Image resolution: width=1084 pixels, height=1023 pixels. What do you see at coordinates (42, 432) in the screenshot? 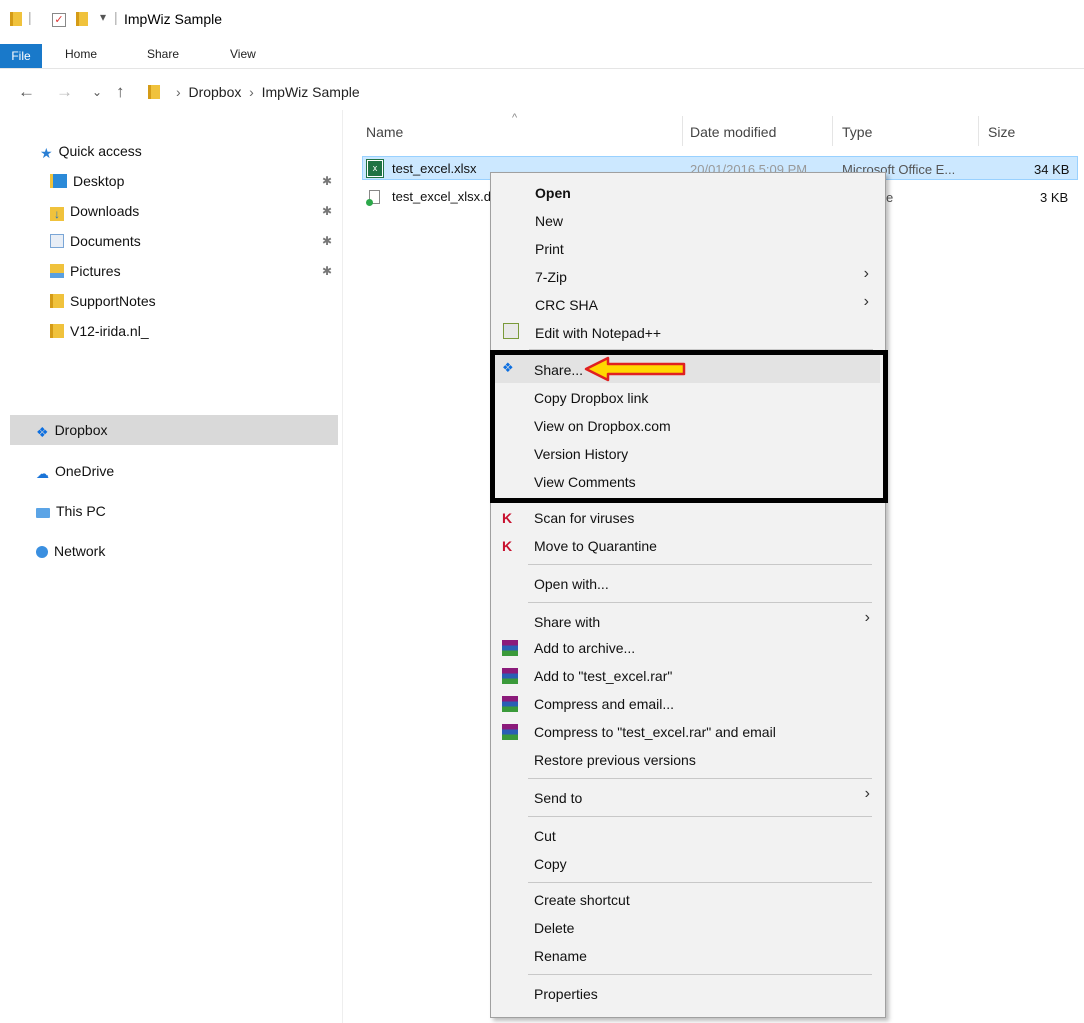
I see `dropbox-icon: ❖` at bounding box center [42, 432].